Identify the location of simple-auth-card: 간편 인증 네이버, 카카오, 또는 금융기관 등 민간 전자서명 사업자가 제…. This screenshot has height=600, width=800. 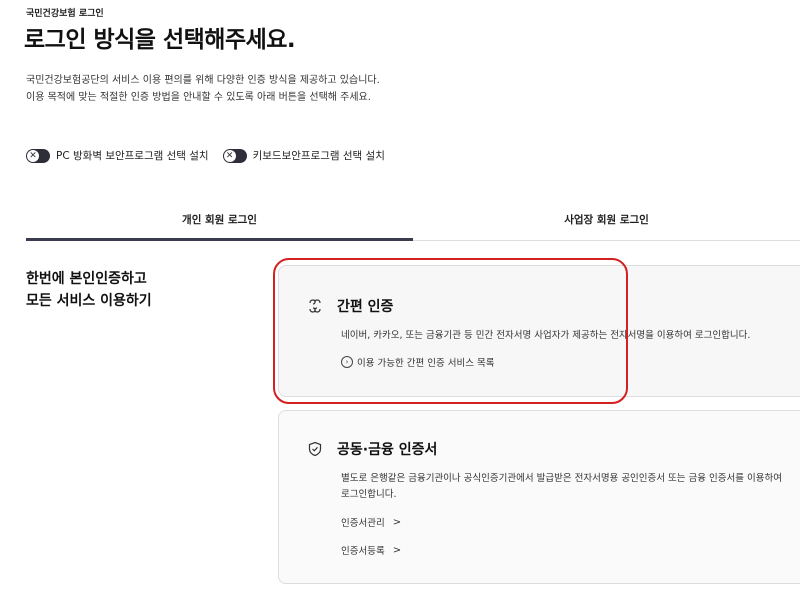
(539, 331).